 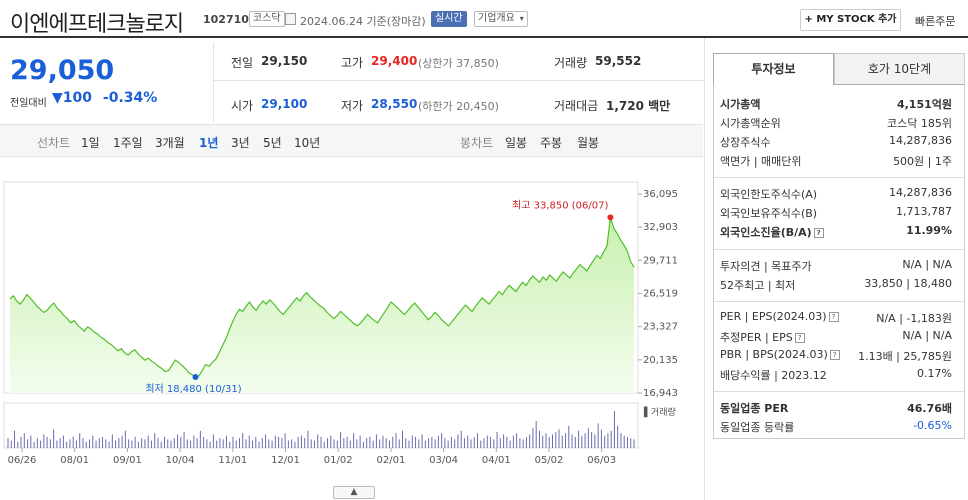 I want to click on volume-value: 59,552, so click(x=618, y=61).